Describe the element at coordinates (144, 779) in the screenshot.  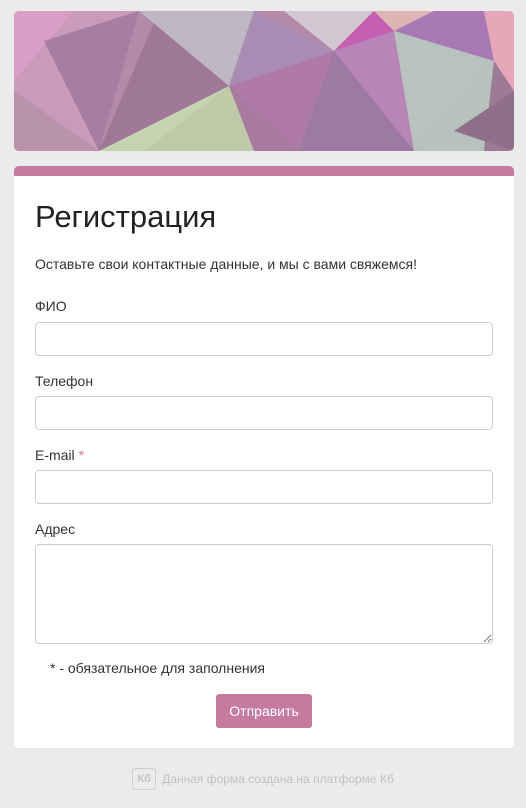
I see `platform-logo-icon: Кб` at that location.